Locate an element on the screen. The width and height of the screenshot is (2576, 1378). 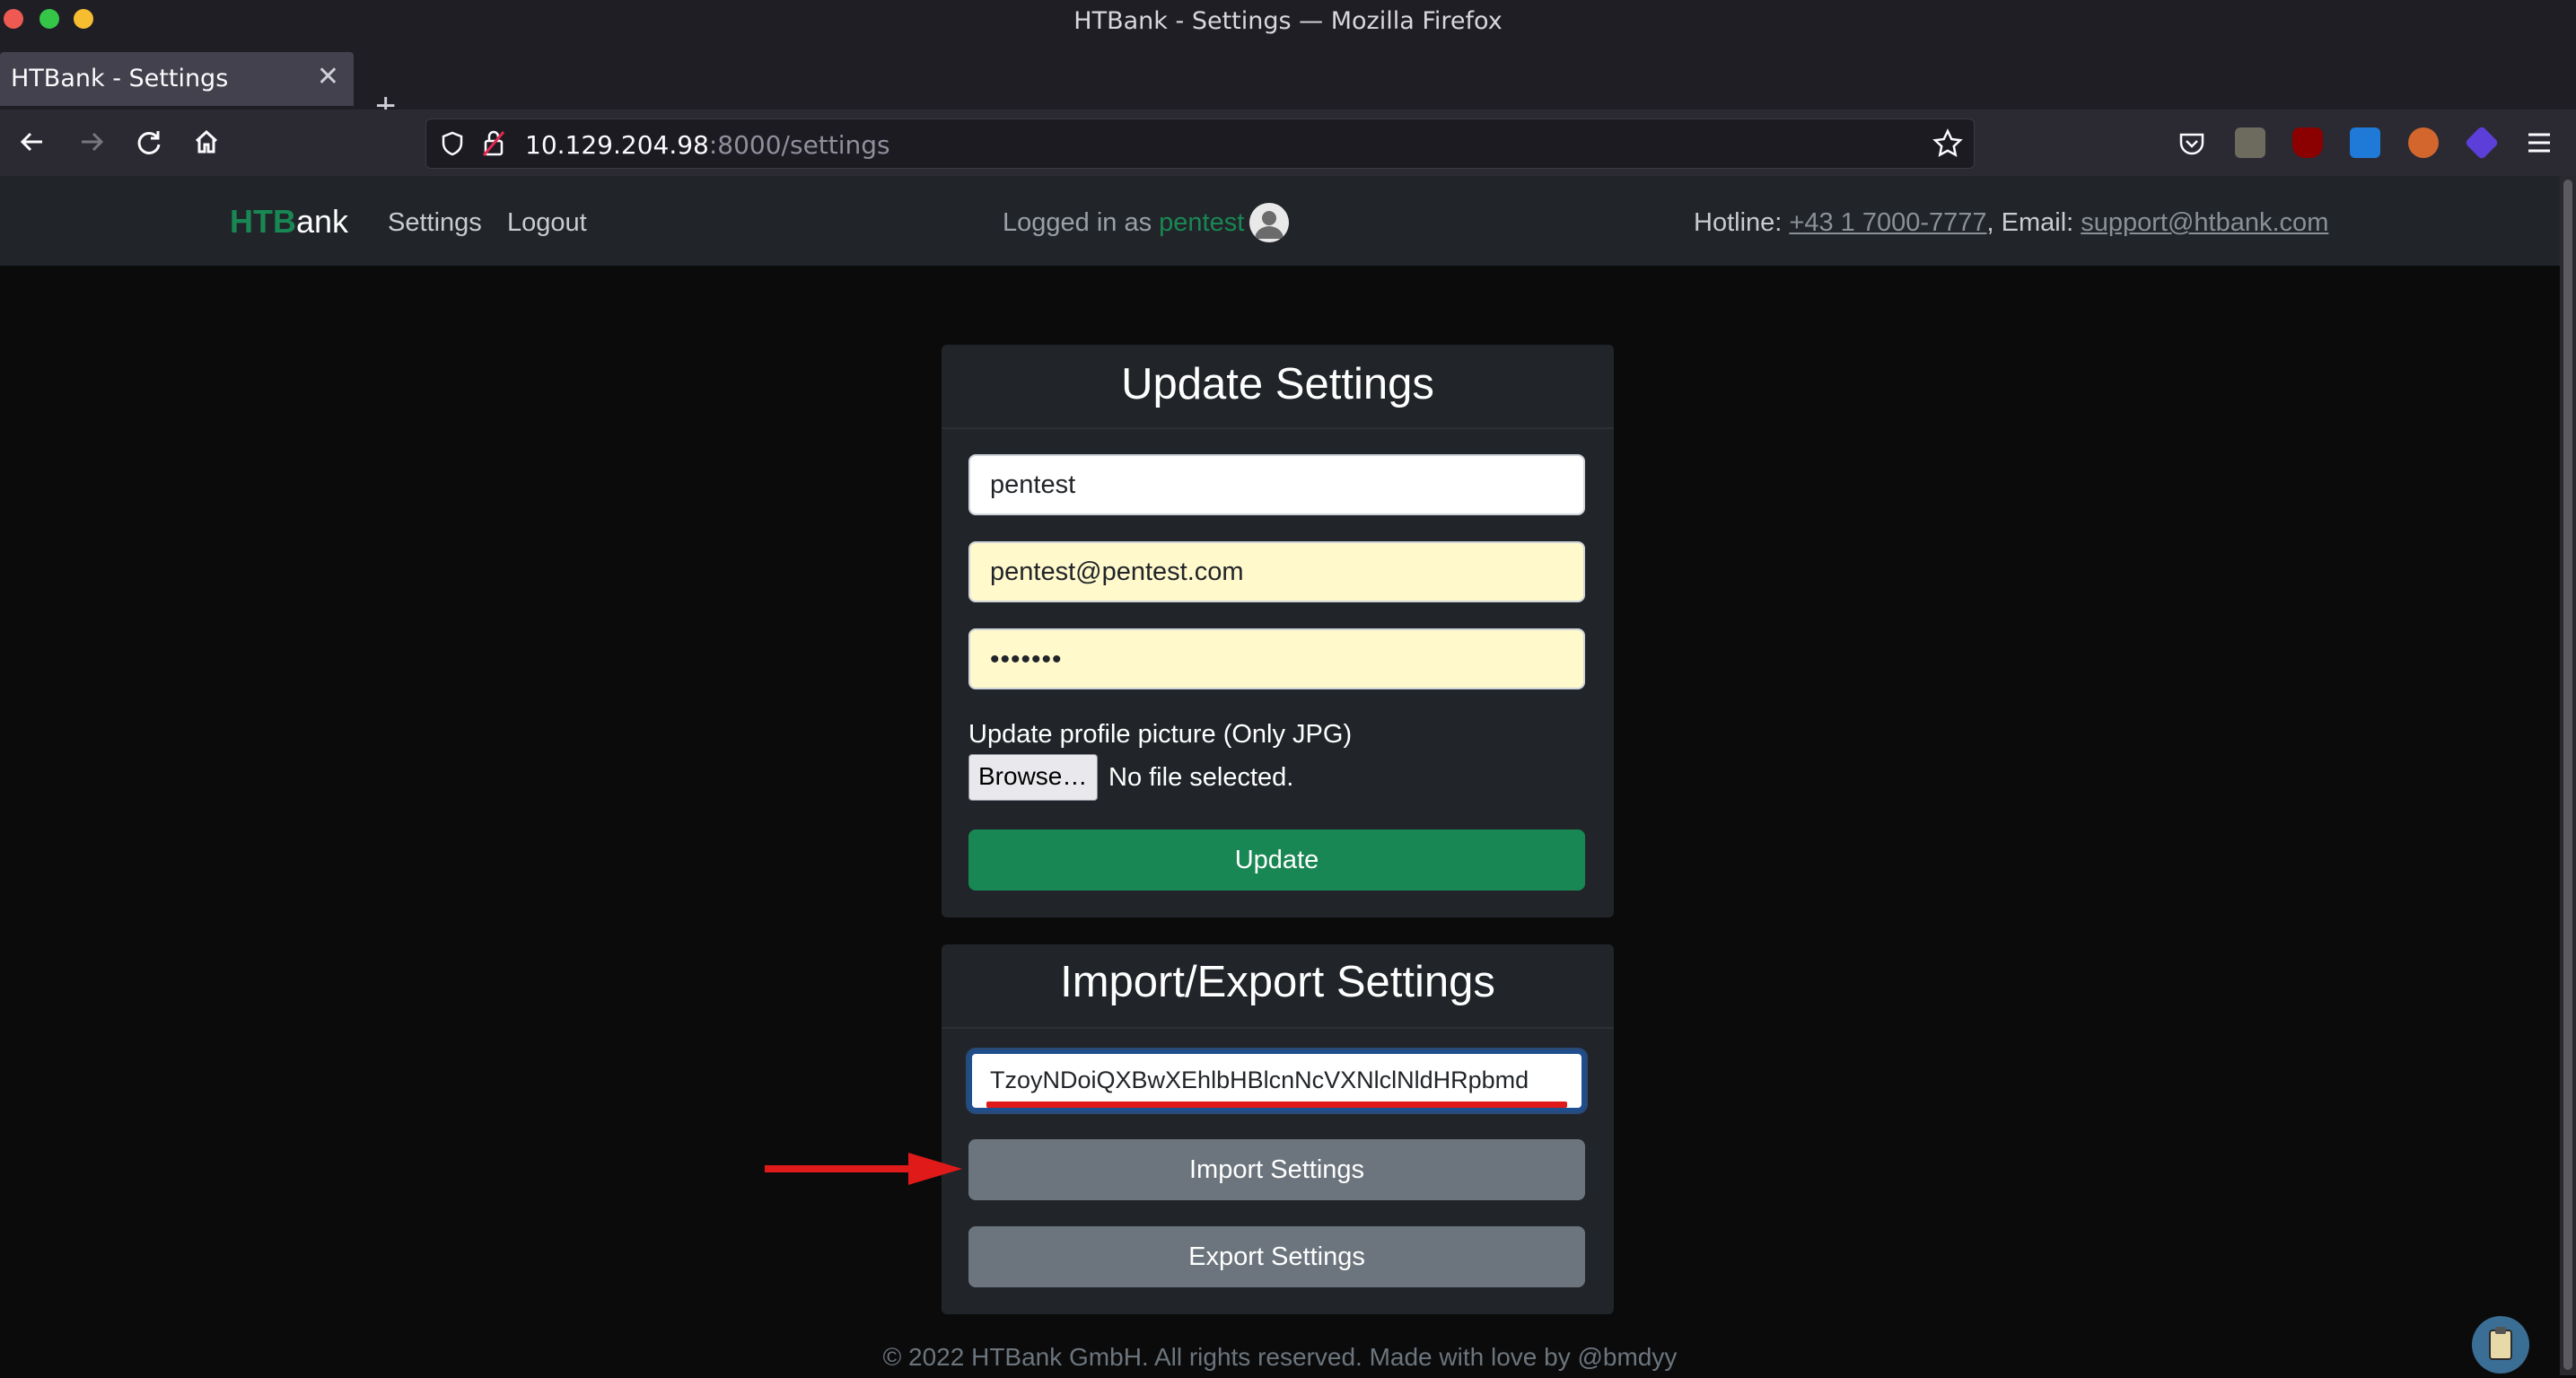
back-button is located at coordinates (32, 142).